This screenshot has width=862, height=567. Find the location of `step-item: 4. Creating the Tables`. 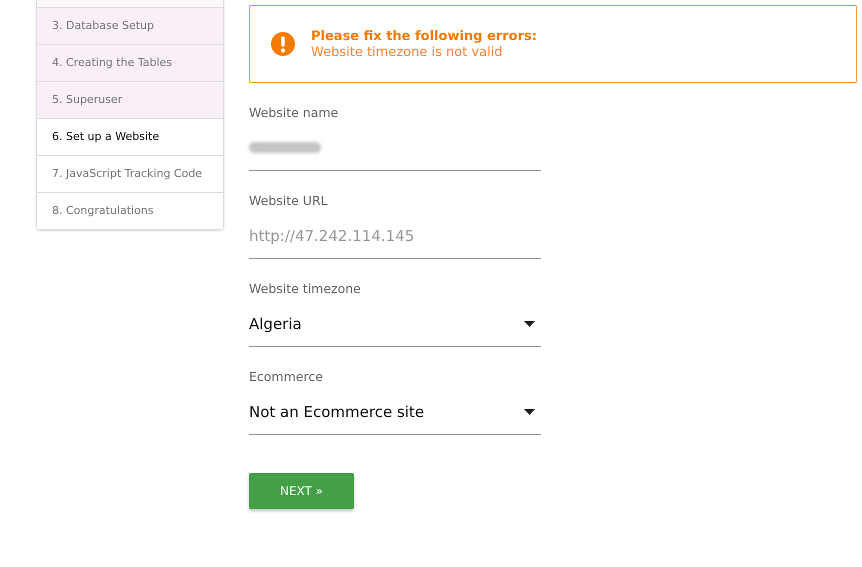

step-item: 4. Creating the Tables is located at coordinates (130, 62).